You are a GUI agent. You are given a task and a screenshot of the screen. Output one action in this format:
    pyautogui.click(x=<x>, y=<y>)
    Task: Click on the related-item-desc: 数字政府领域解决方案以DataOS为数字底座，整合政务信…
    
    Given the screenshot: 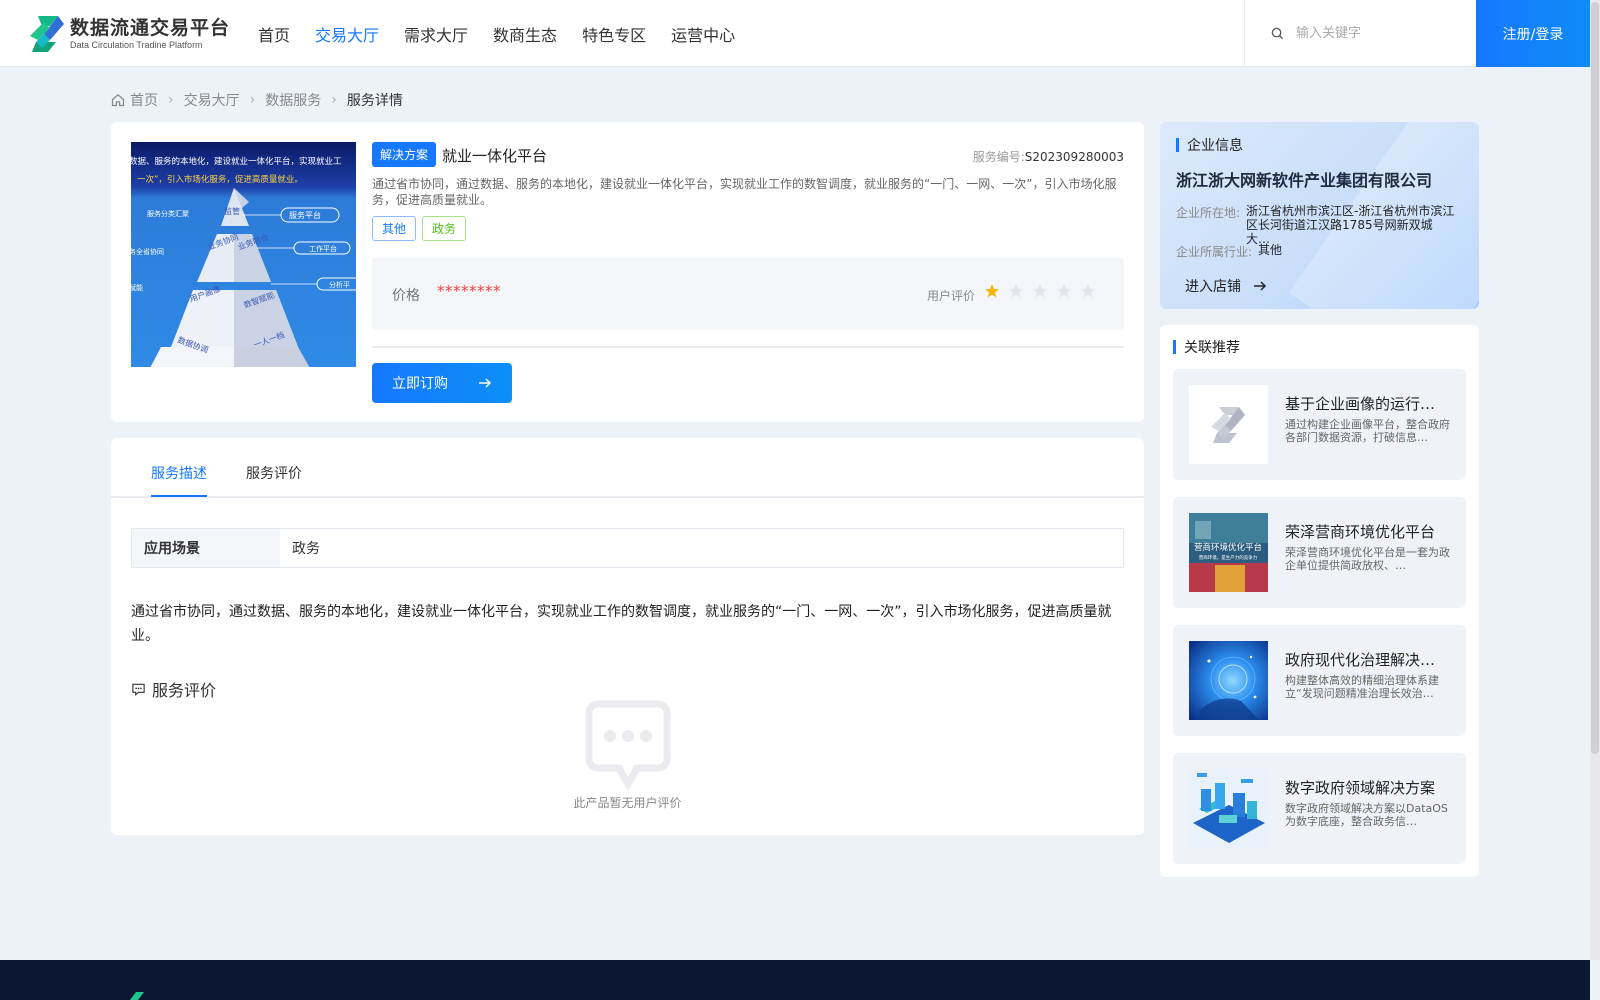 What is the action you would take?
    pyautogui.click(x=1366, y=815)
    